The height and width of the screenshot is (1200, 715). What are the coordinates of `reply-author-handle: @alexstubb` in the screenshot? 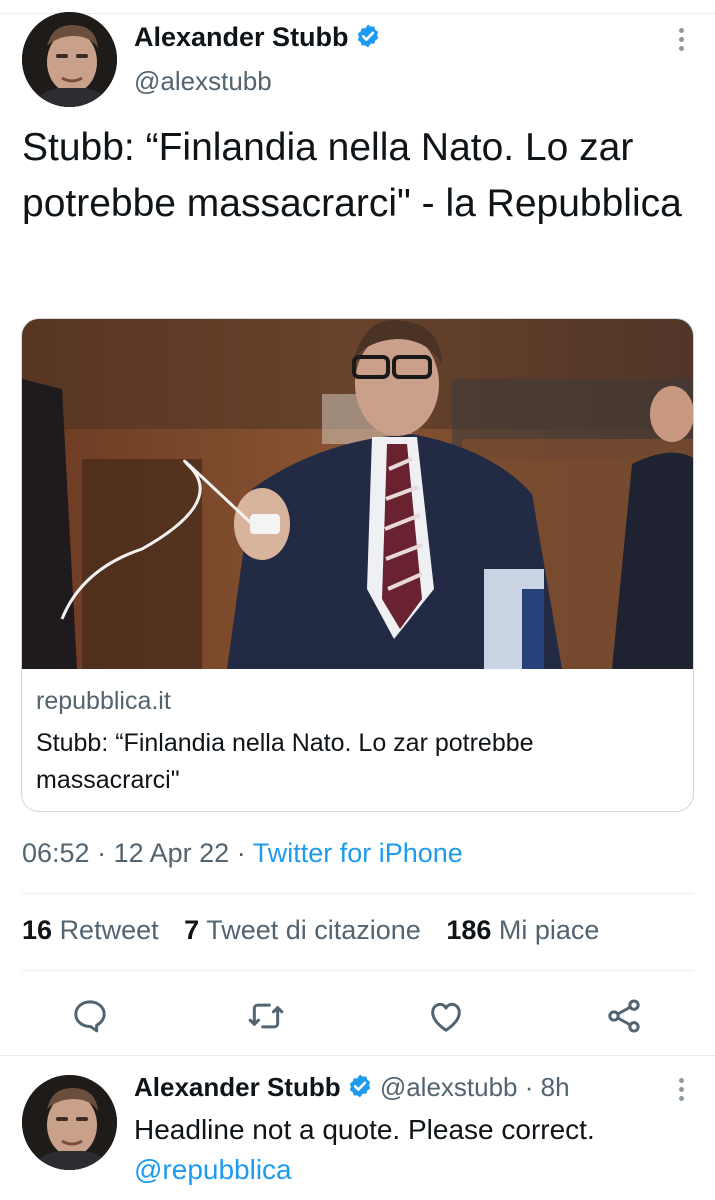 It's located at (449, 1087).